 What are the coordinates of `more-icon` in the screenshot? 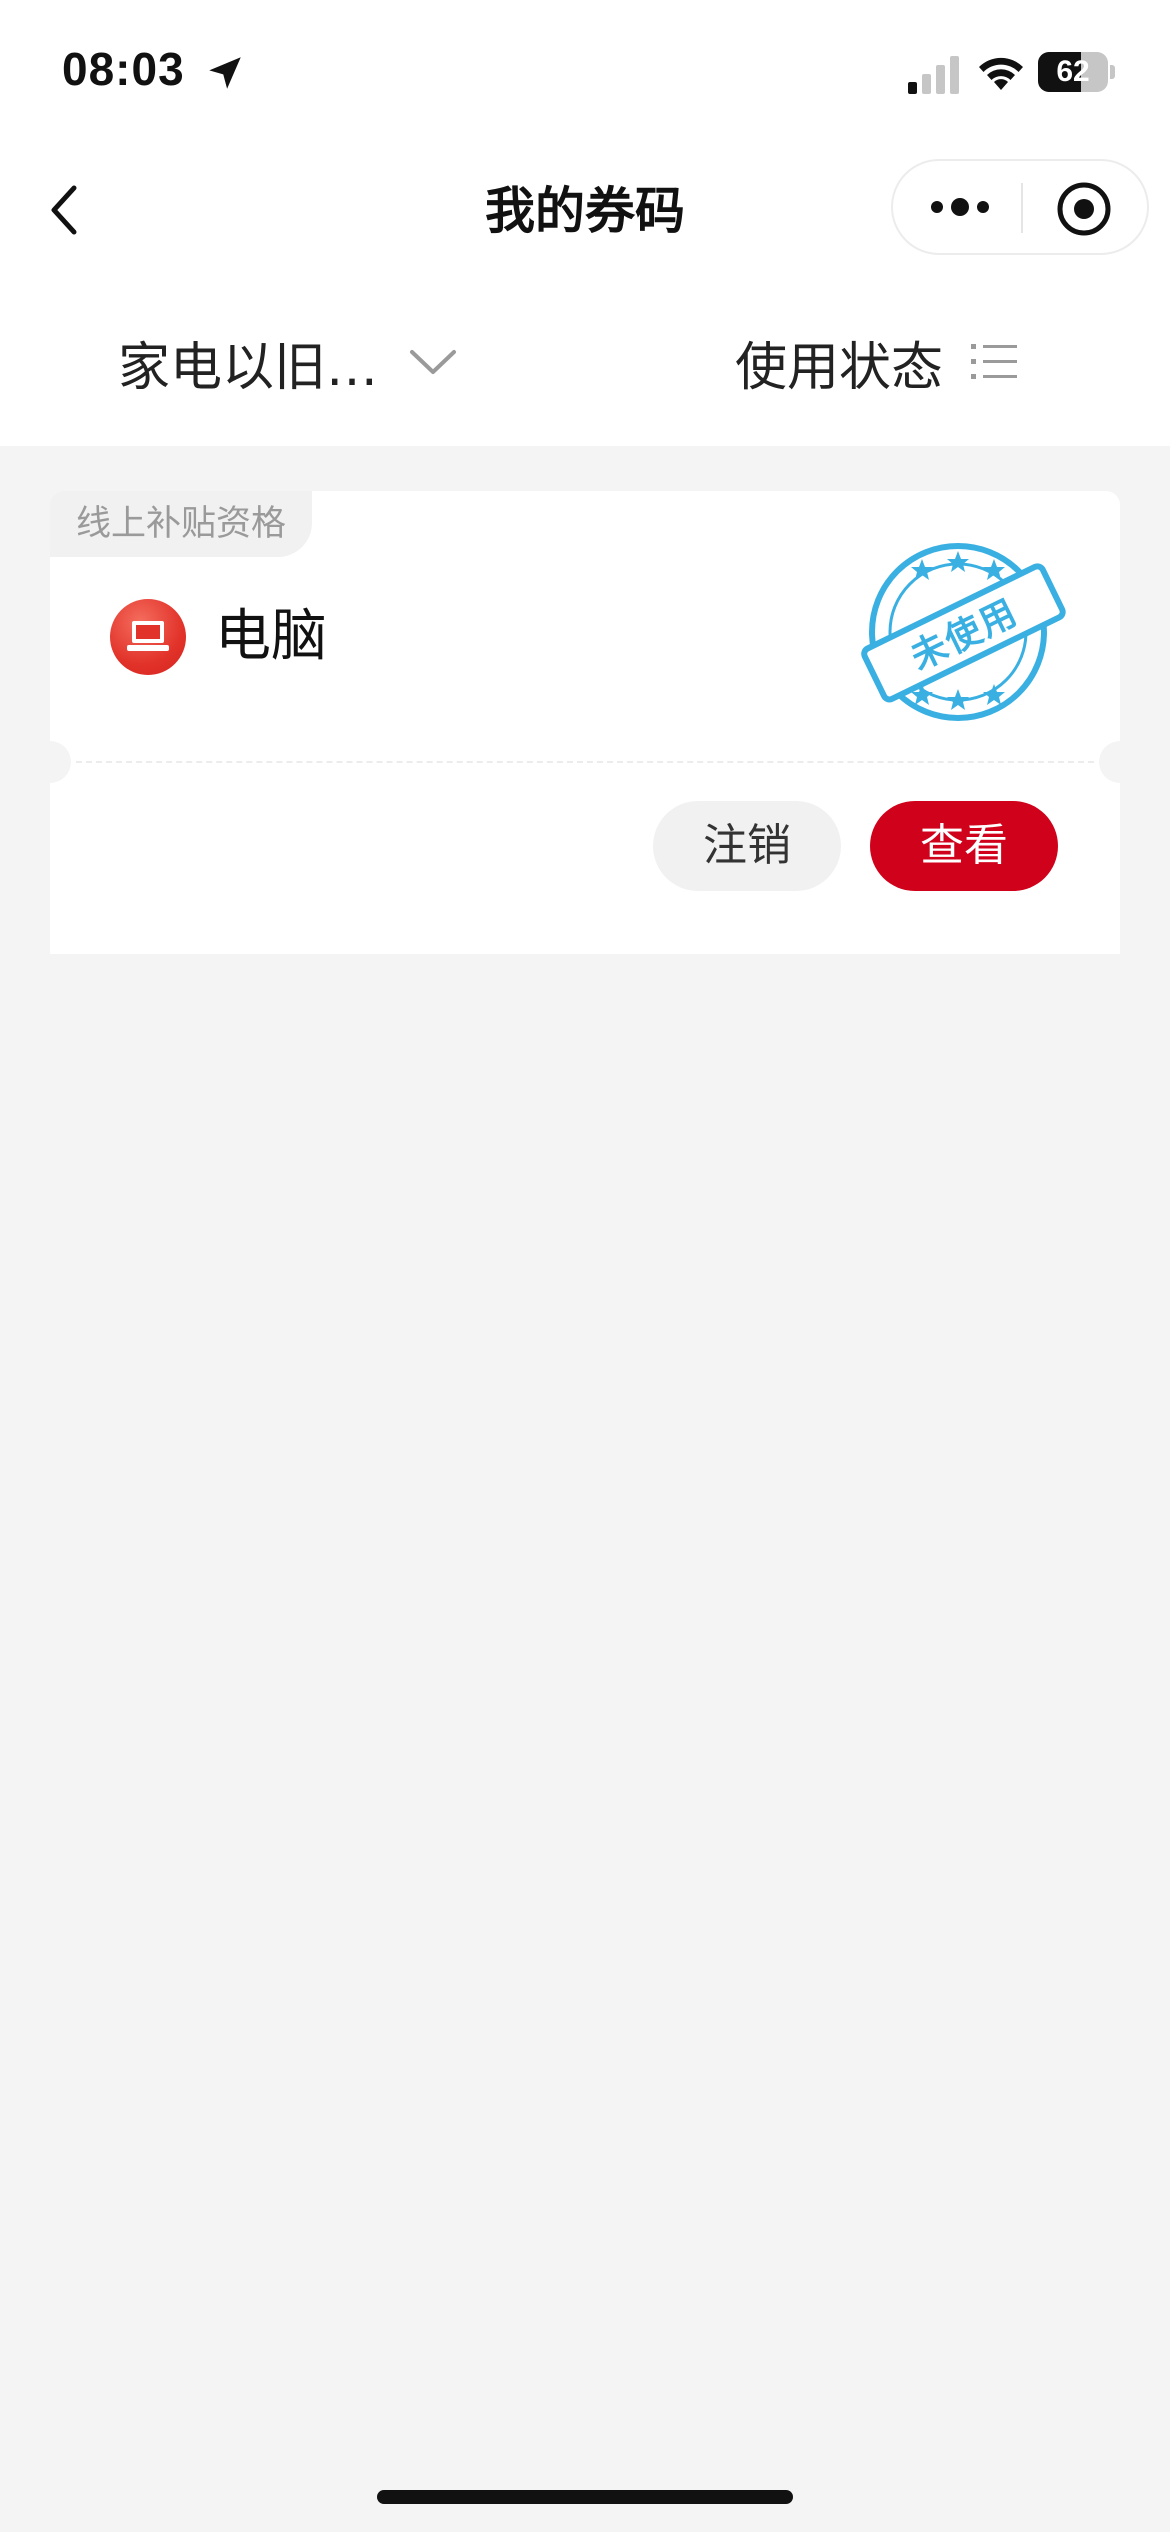 It's located at (960, 207).